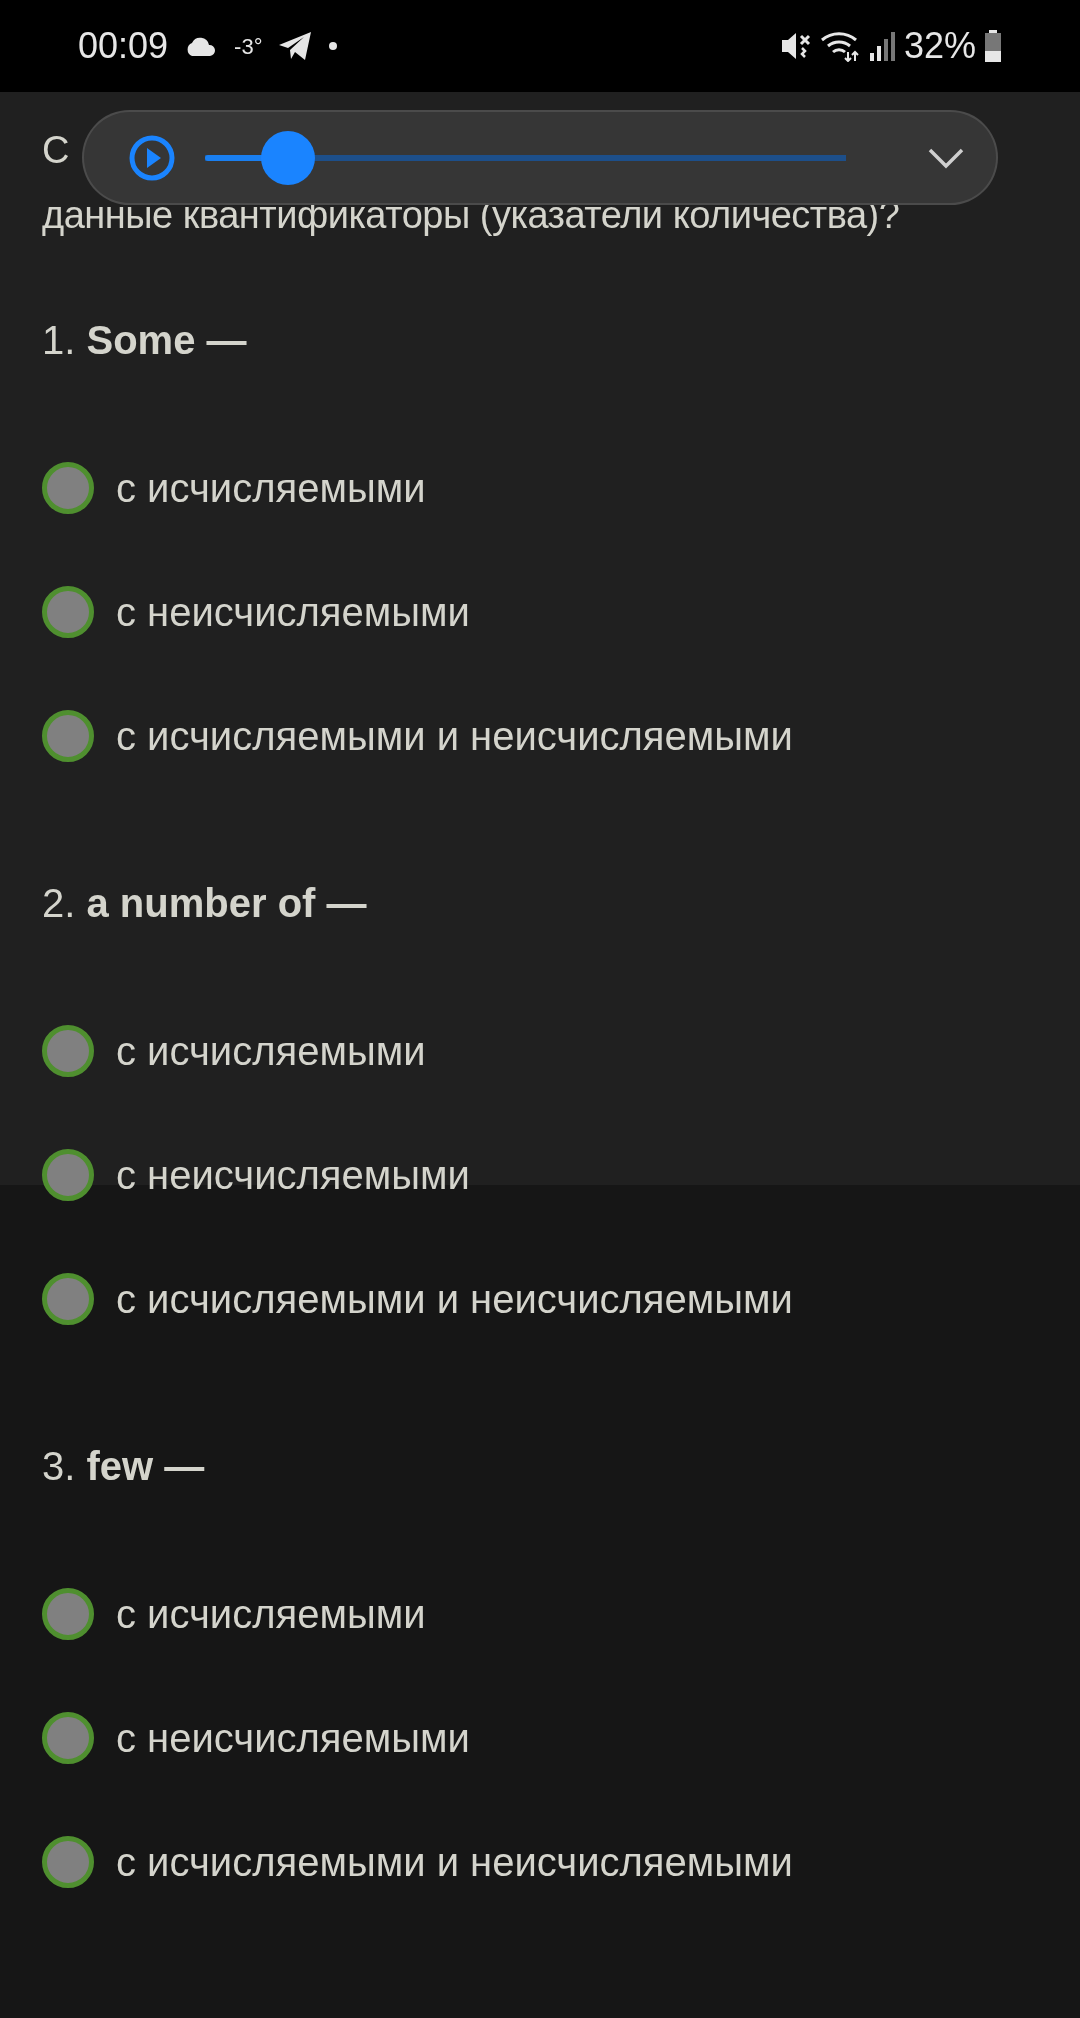  I want to click on send-icon, so click(295, 46).